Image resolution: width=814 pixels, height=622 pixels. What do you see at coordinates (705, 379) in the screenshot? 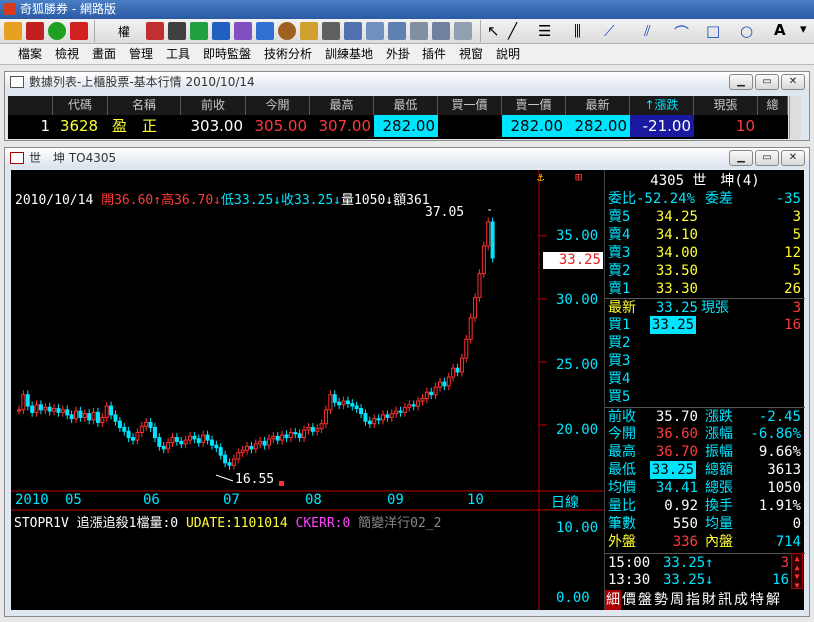
I see `bid4-row: 買4` at bounding box center [705, 379].